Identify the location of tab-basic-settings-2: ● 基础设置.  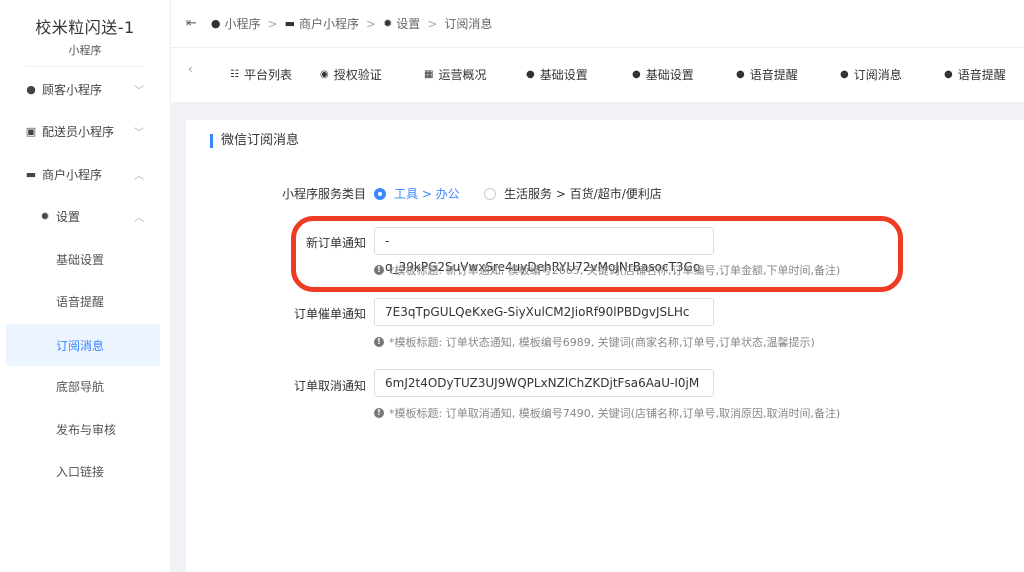
(663, 74).